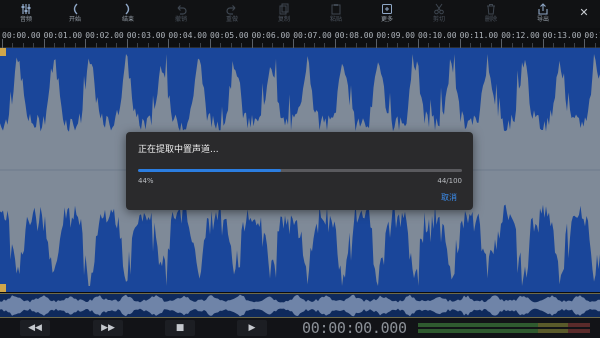 The image size is (600, 338). What do you see at coordinates (35, 328) in the screenshot?
I see `rewind-button: ◀◀` at bounding box center [35, 328].